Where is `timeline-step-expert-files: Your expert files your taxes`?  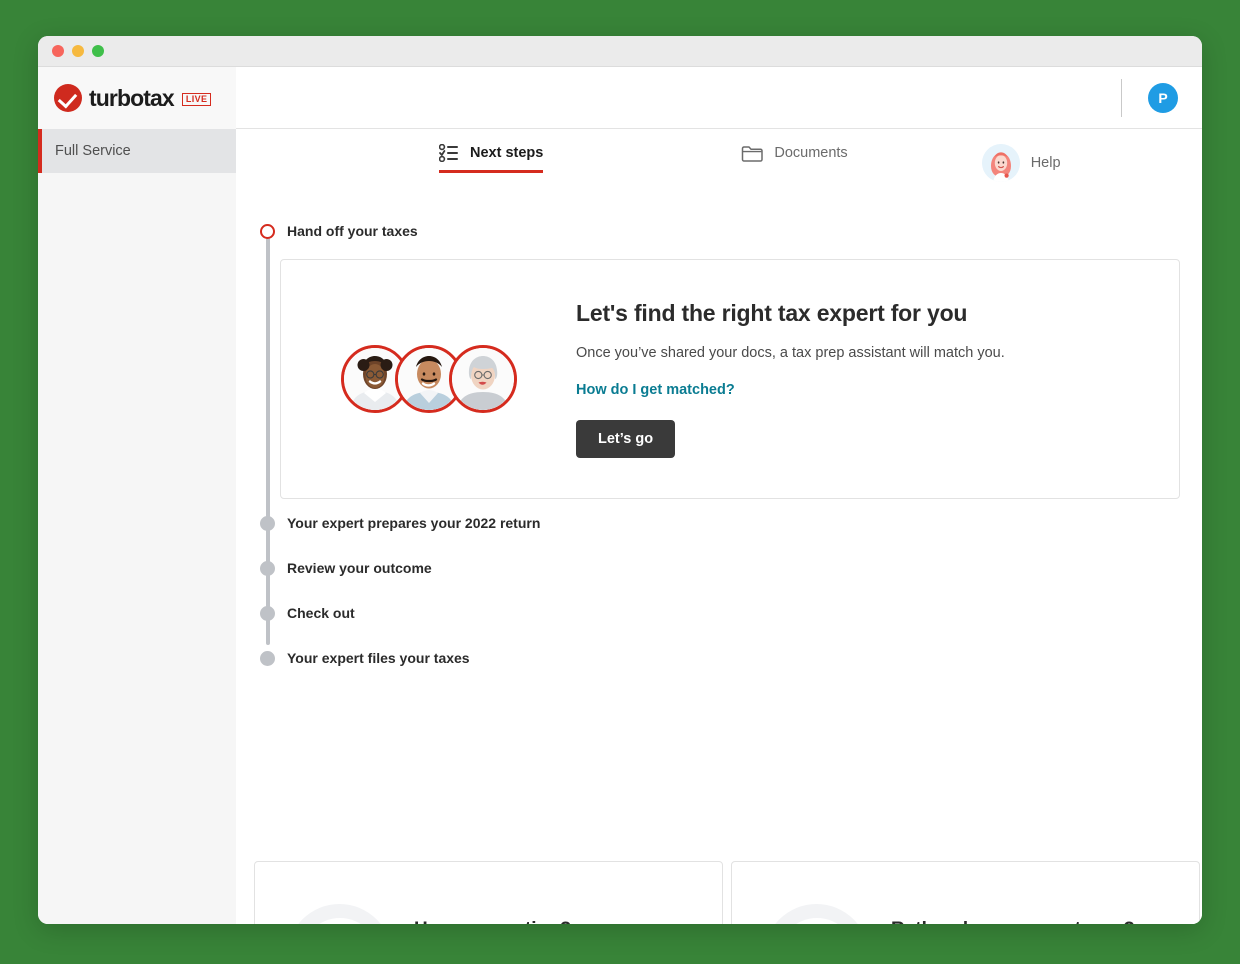 timeline-step-expert-files: Your expert files your taxes is located at coordinates (731, 658).